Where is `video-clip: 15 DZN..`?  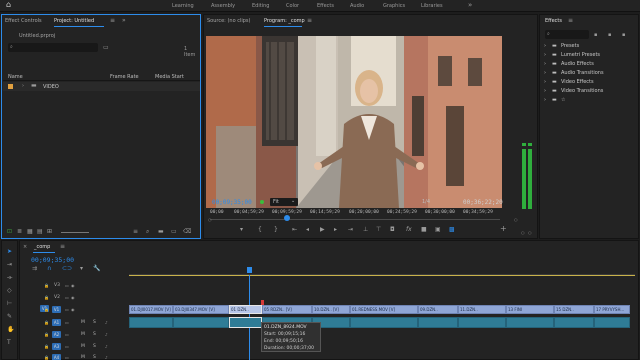
video-clip: 15 DZN.. is located at coordinates (574, 309).